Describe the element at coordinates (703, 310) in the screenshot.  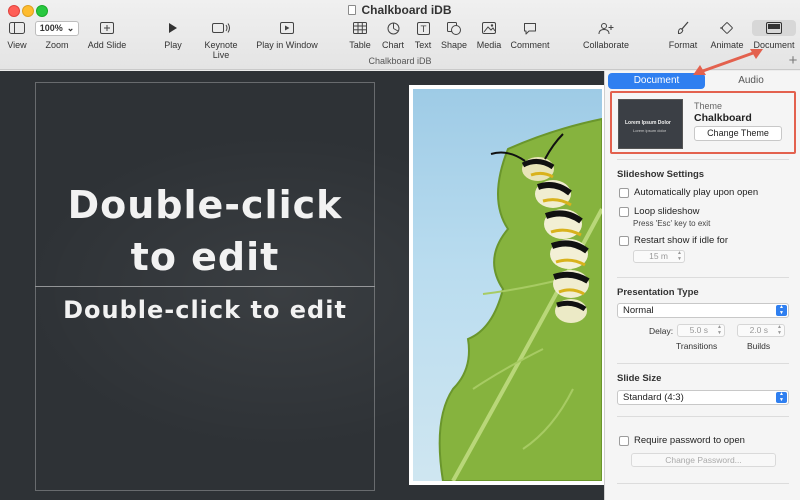
I see `presentation-type-select: Normal ▲ ▼` at that location.